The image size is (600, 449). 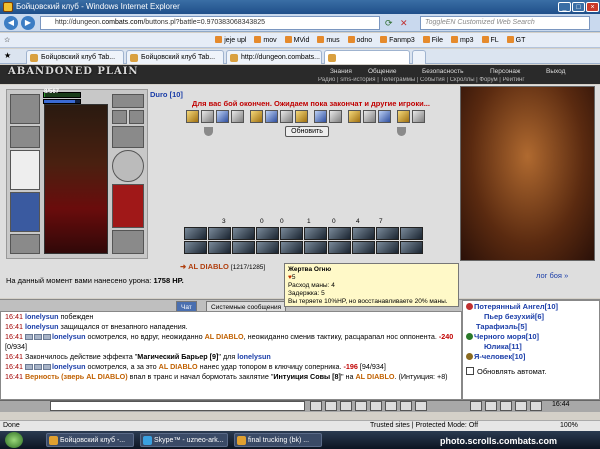 I want to click on helmet-slot, so click(x=25, y=109).